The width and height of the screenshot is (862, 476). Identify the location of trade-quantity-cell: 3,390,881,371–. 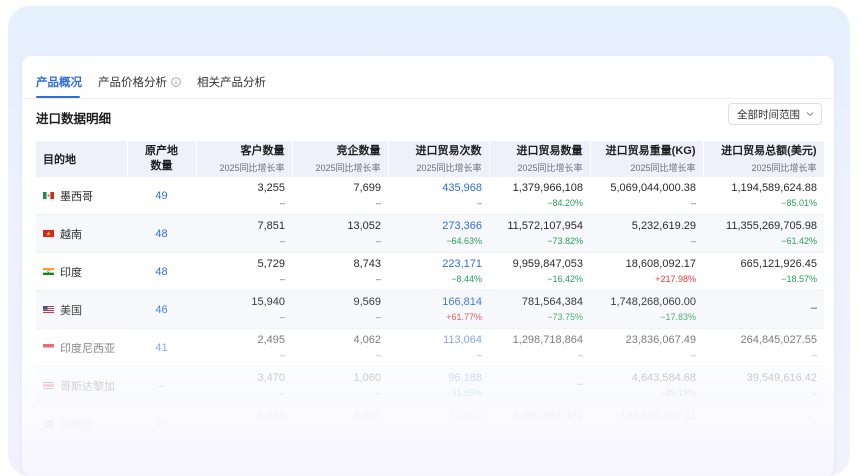
(539, 423).